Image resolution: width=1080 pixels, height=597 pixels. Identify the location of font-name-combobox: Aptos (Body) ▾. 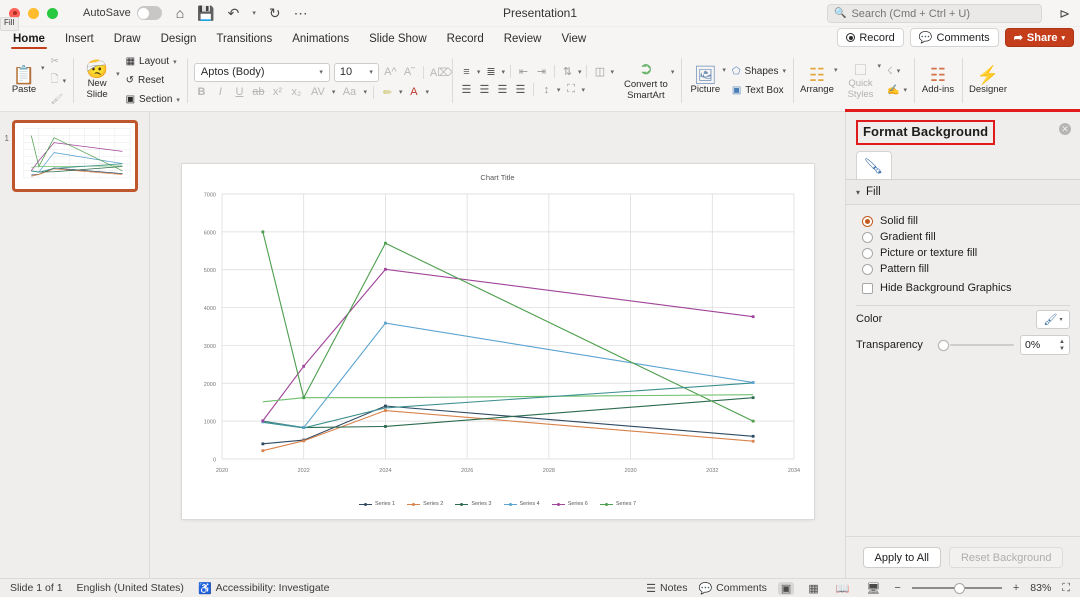
(261, 72).